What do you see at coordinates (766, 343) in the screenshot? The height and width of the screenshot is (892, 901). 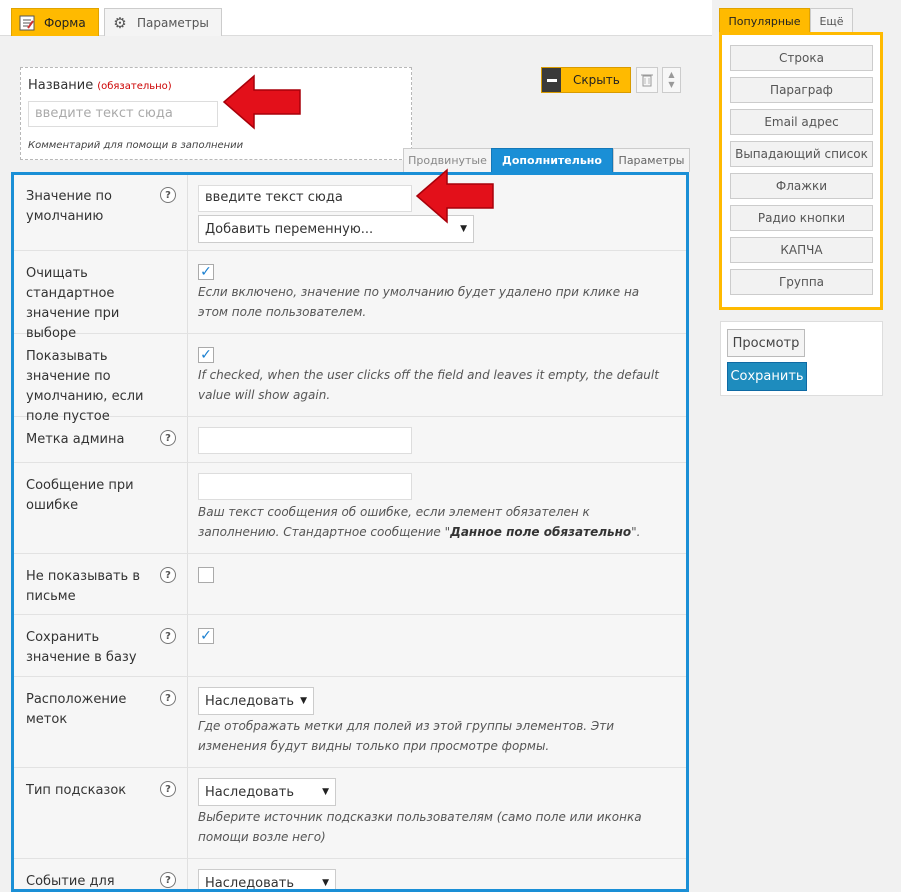 I see `preview-button: Просмотр` at bounding box center [766, 343].